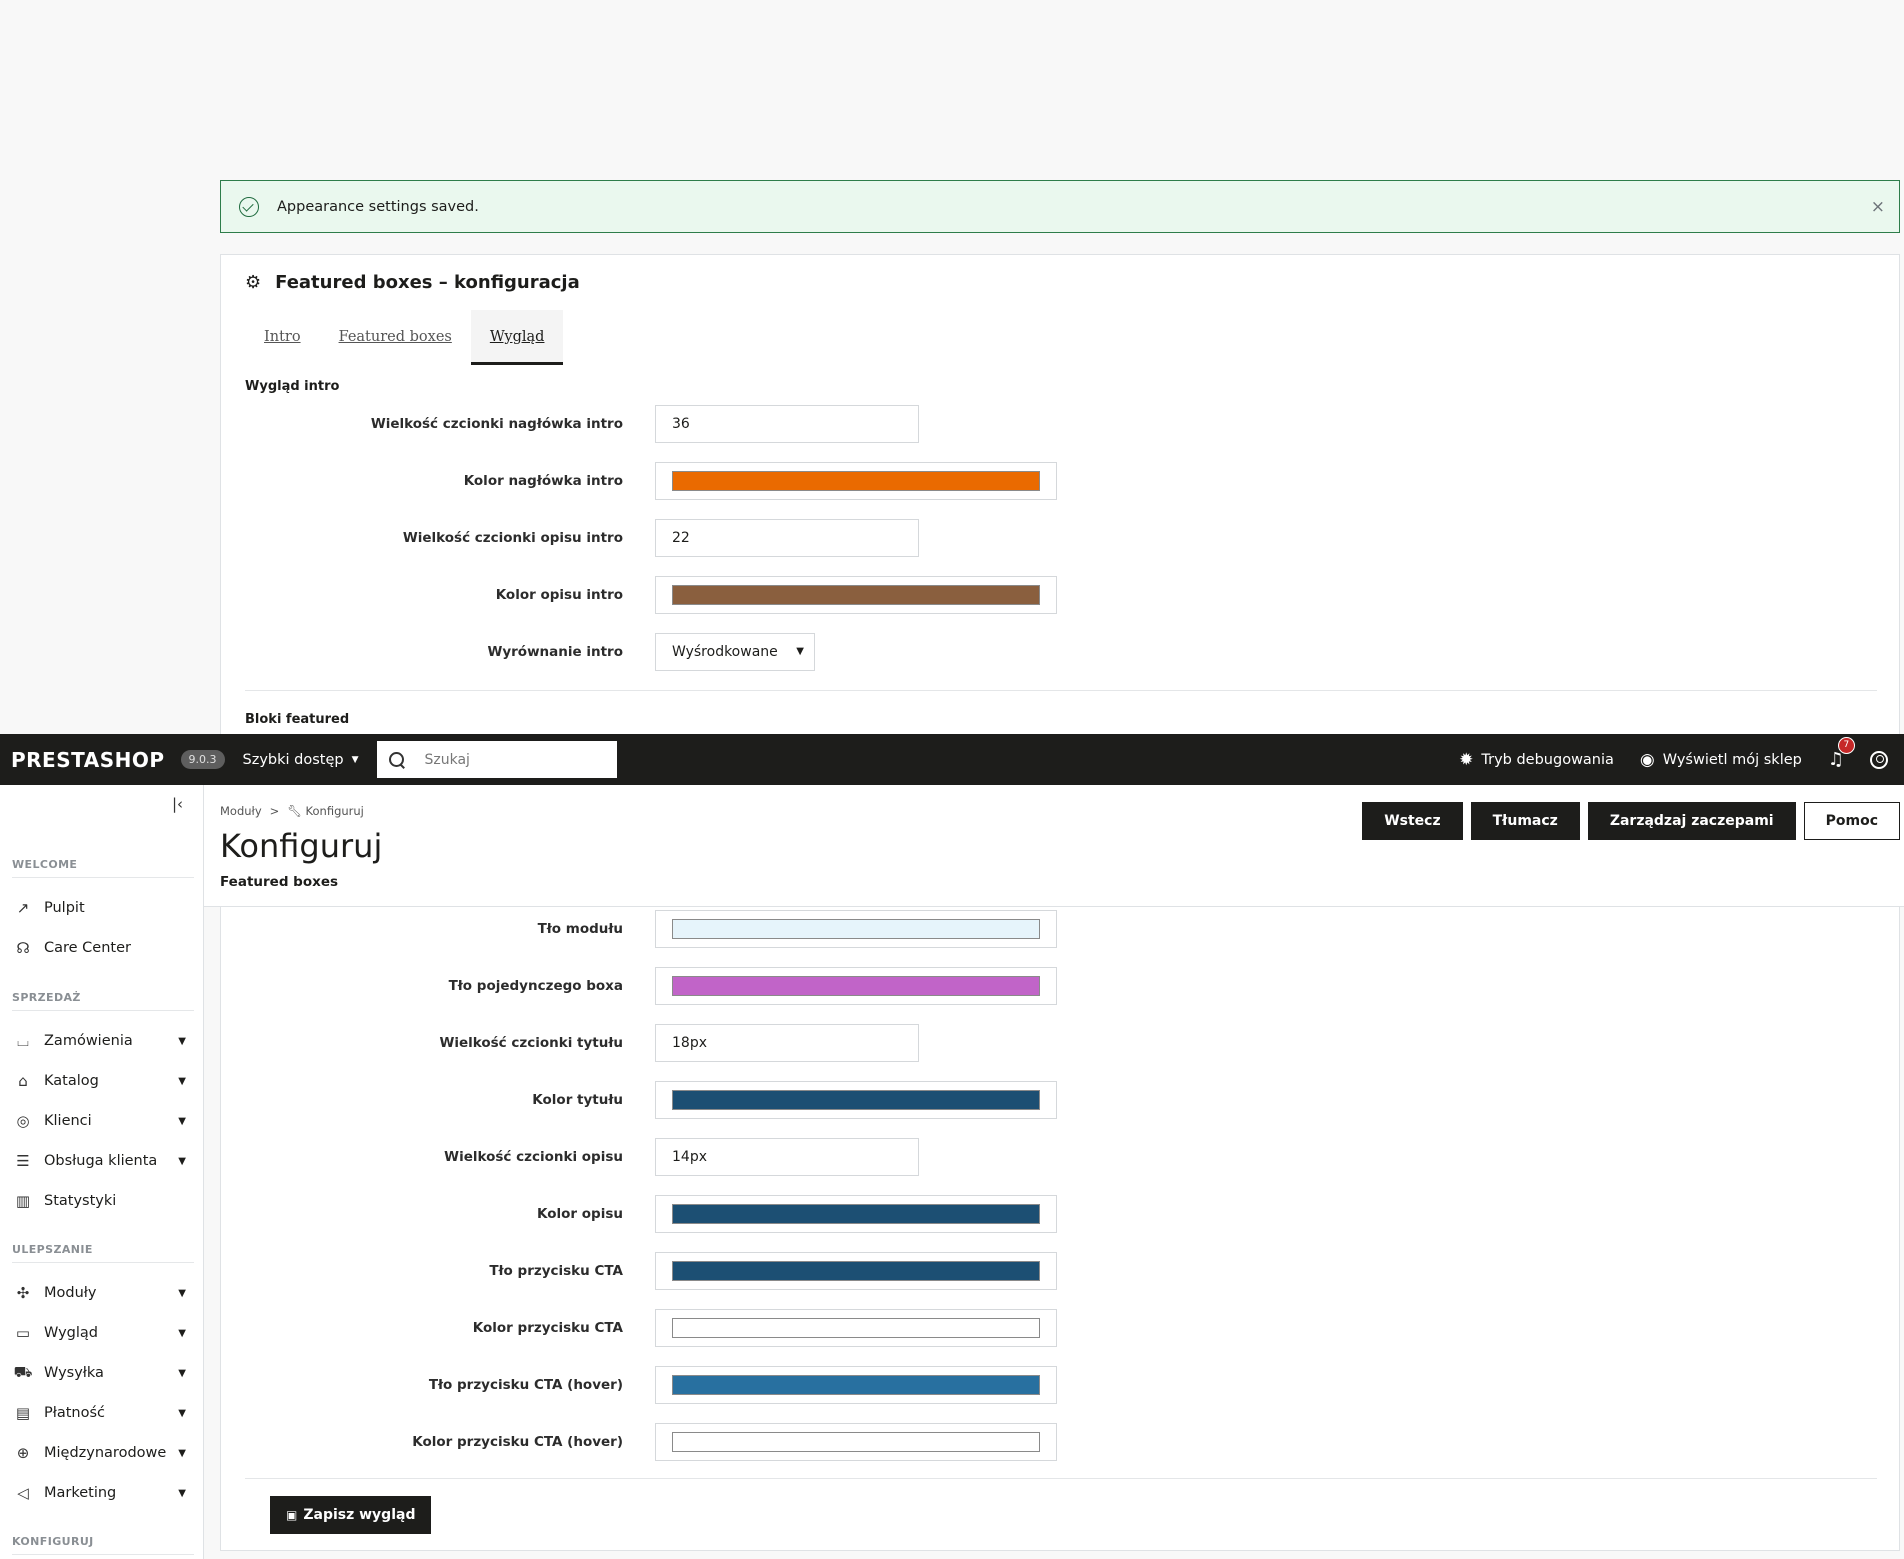 The image size is (1904, 1559). Describe the element at coordinates (22, 1041) in the screenshot. I see `basket-icon: ⌴` at that location.